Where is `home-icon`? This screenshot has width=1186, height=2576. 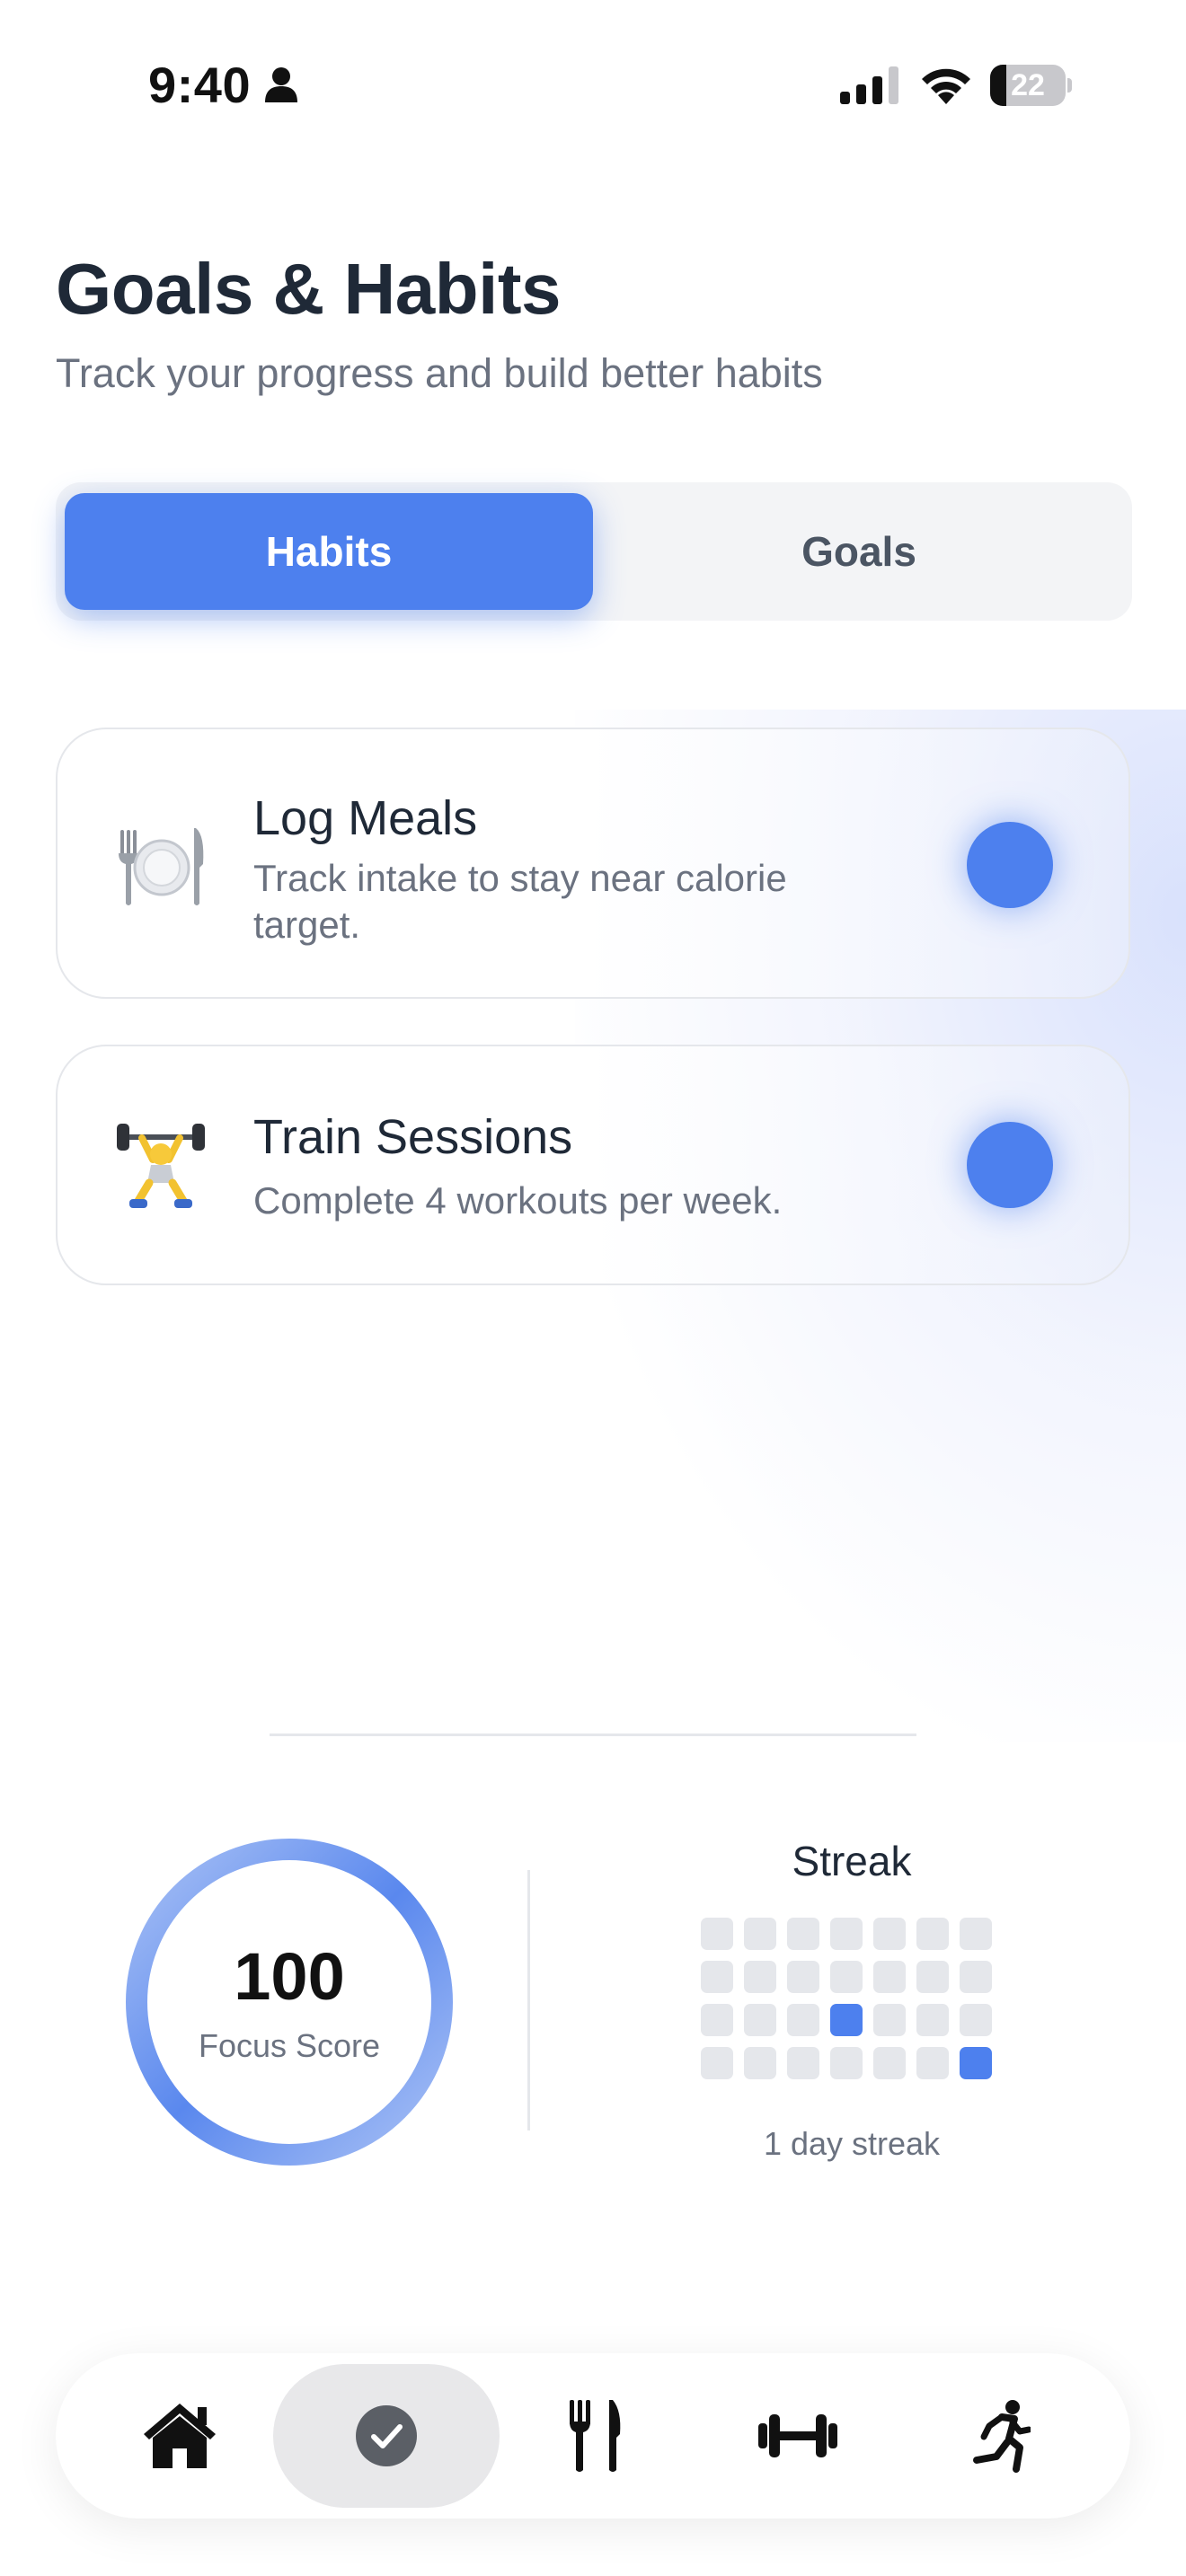 home-icon is located at coordinates (180, 2436).